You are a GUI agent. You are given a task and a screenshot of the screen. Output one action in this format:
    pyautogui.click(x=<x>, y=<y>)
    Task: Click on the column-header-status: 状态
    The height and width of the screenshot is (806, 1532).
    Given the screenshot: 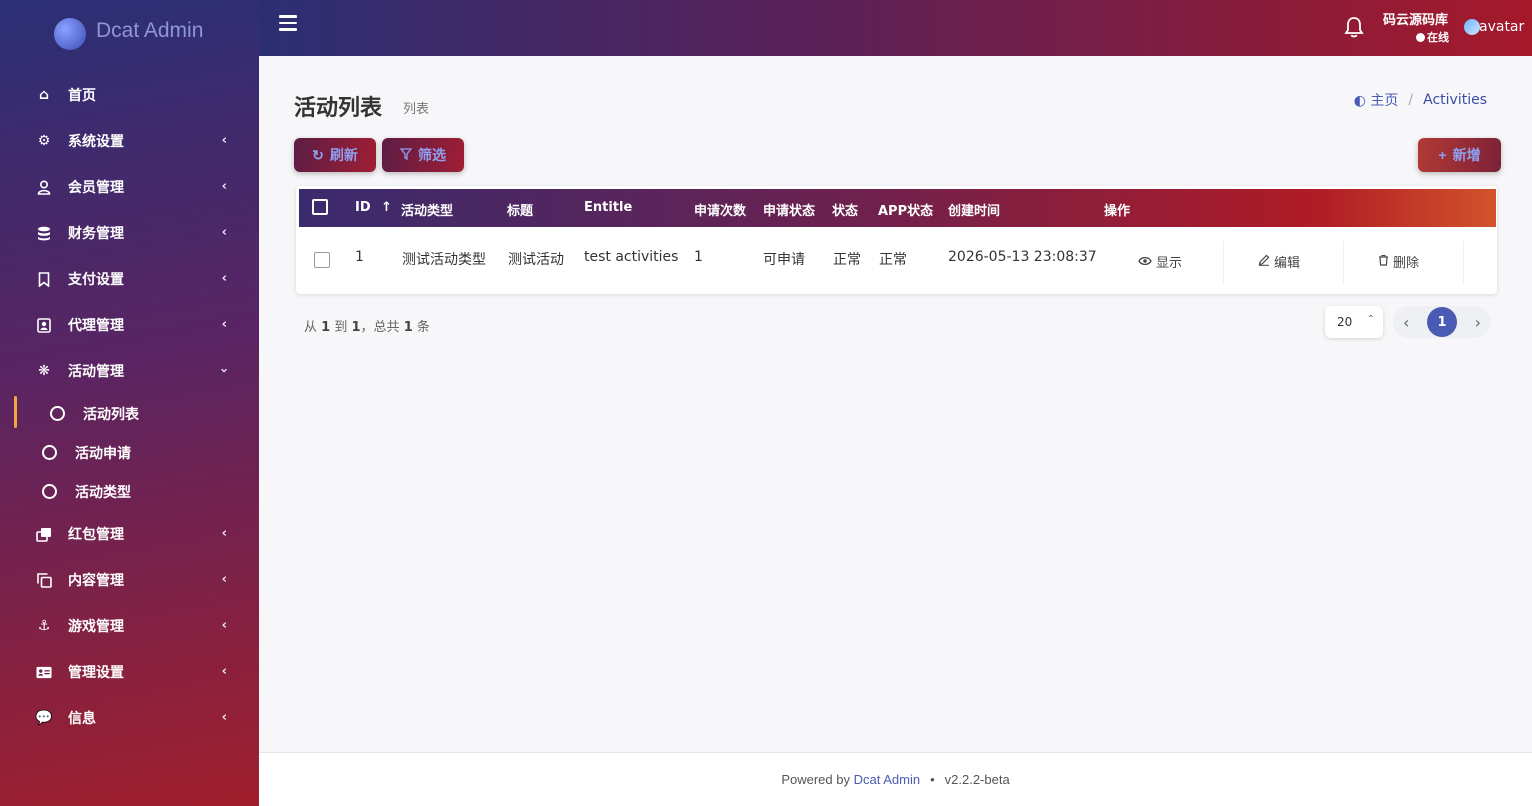 What is the action you would take?
    pyautogui.click(x=845, y=211)
    